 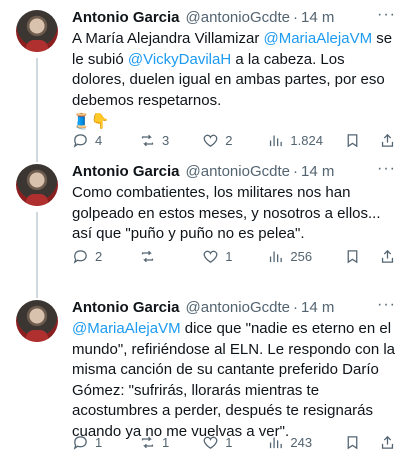 I want to click on views-count: 243, so click(x=301, y=442).